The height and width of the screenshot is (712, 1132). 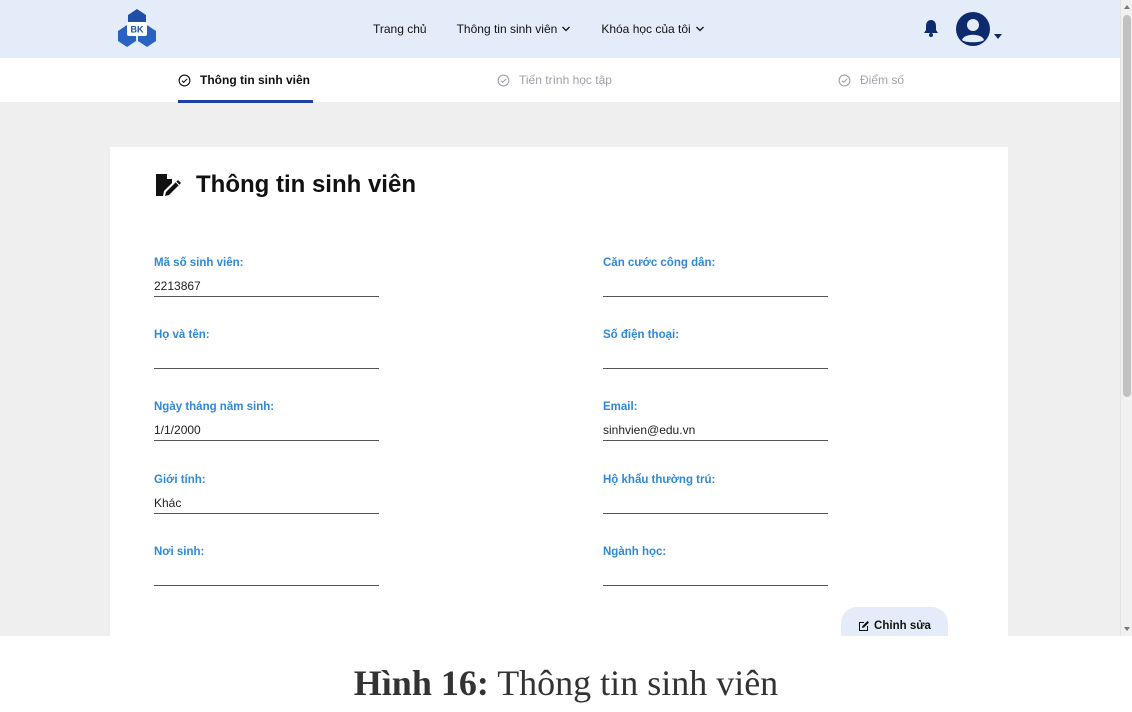 I want to click on full-name-value, so click(x=266, y=360).